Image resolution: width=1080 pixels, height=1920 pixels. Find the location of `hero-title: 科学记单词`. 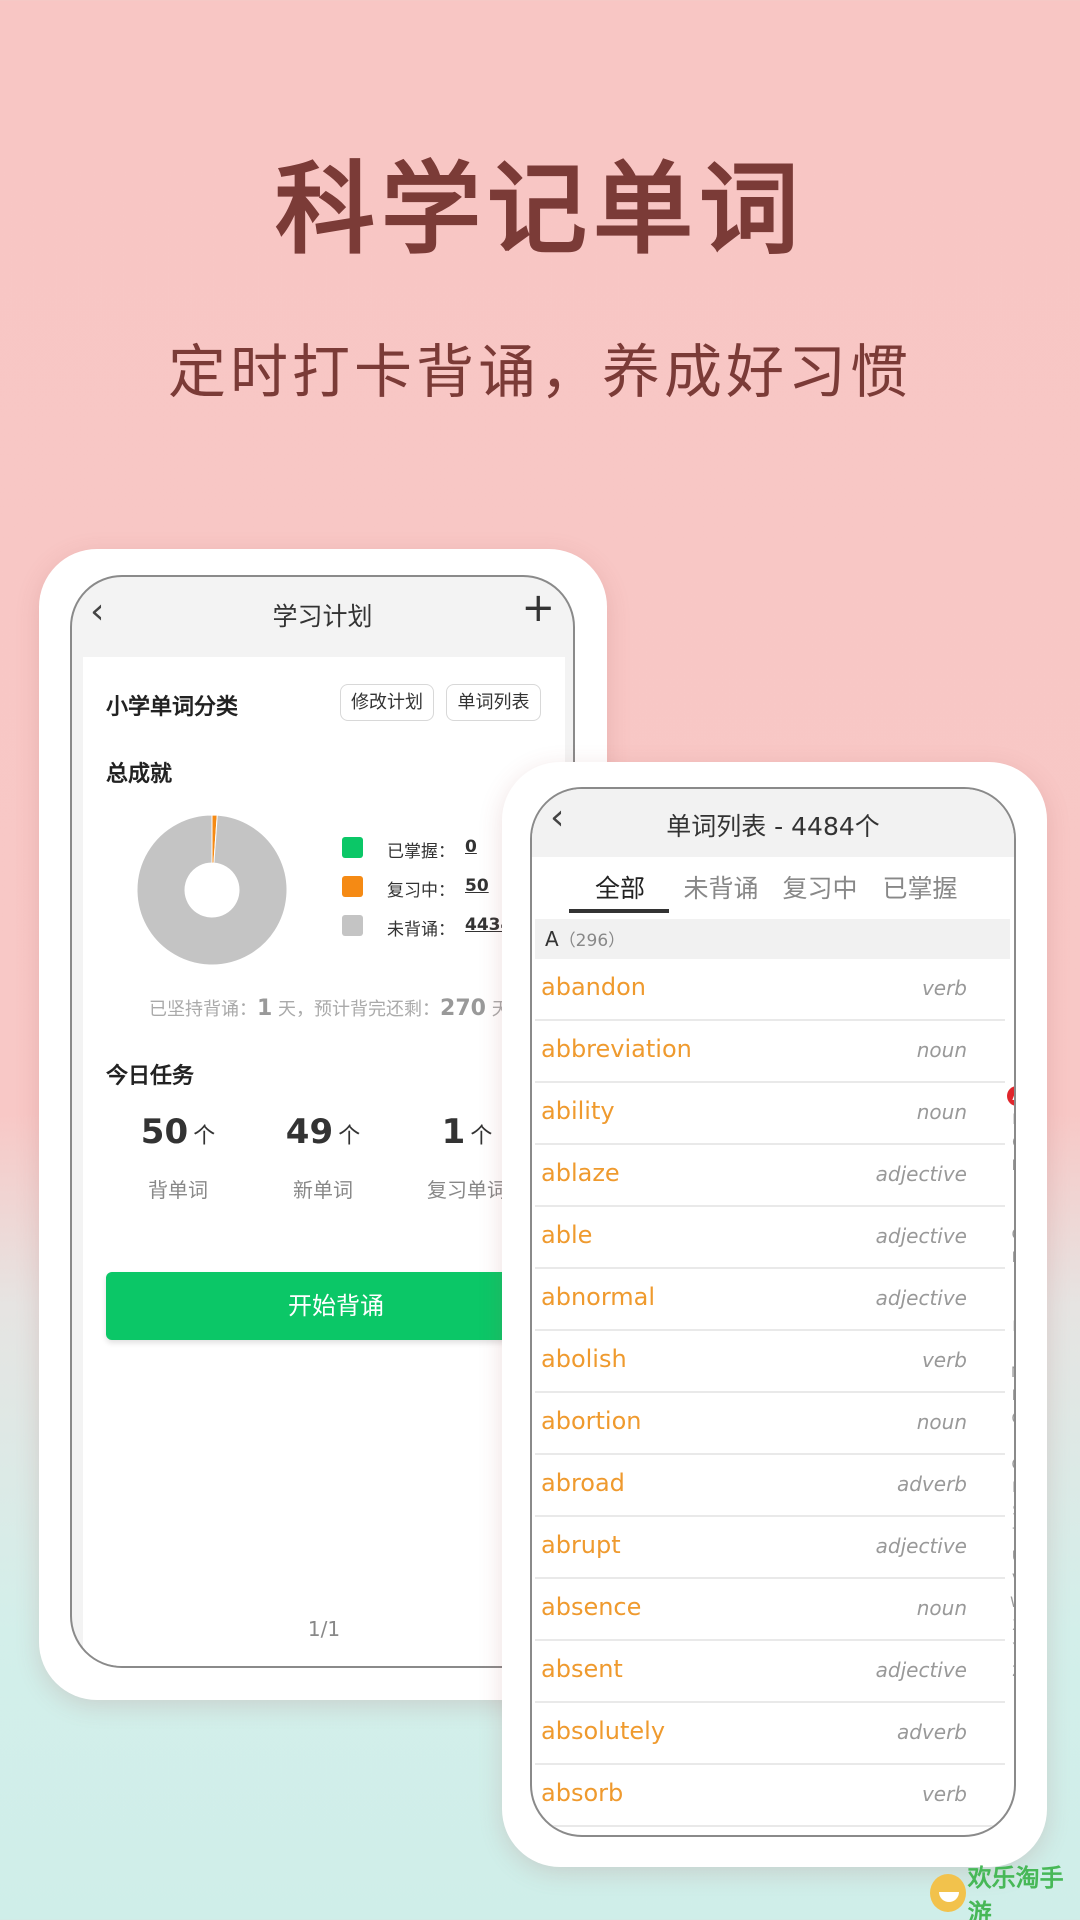

hero-title: 科学记单词 is located at coordinates (540, 209).